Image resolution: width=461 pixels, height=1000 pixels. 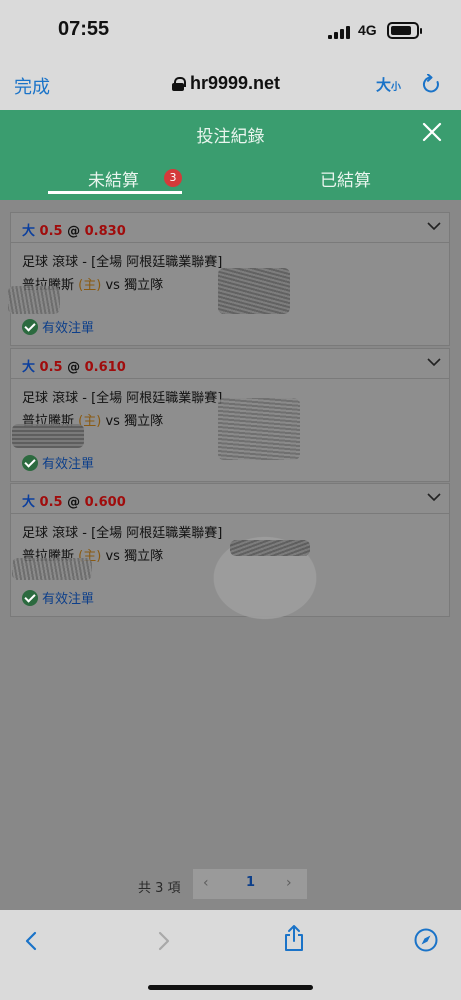 What do you see at coordinates (345, 178) in the screenshot?
I see `tab-settled: 已結算` at bounding box center [345, 178].